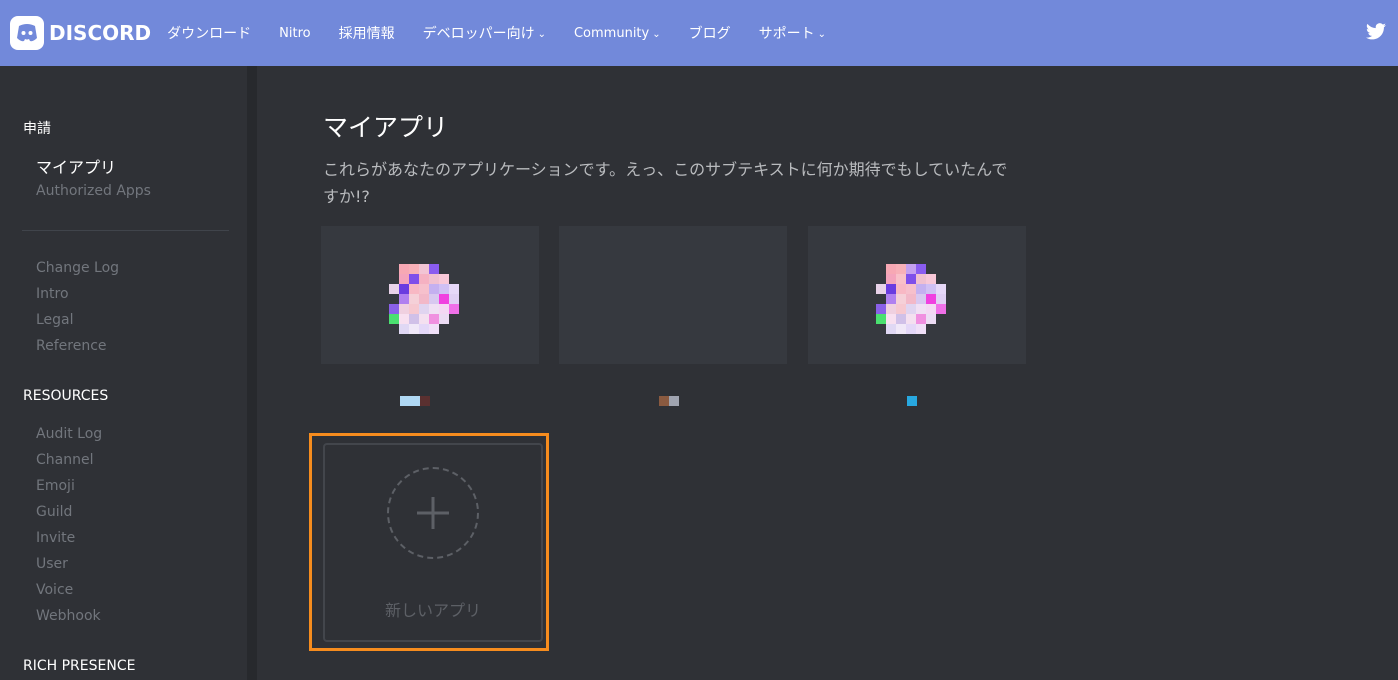 The image size is (1398, 680). Describe the element at coordinates (71, 346) in the screenshot. I see `sidebar-item-reference: Reference` at that location.